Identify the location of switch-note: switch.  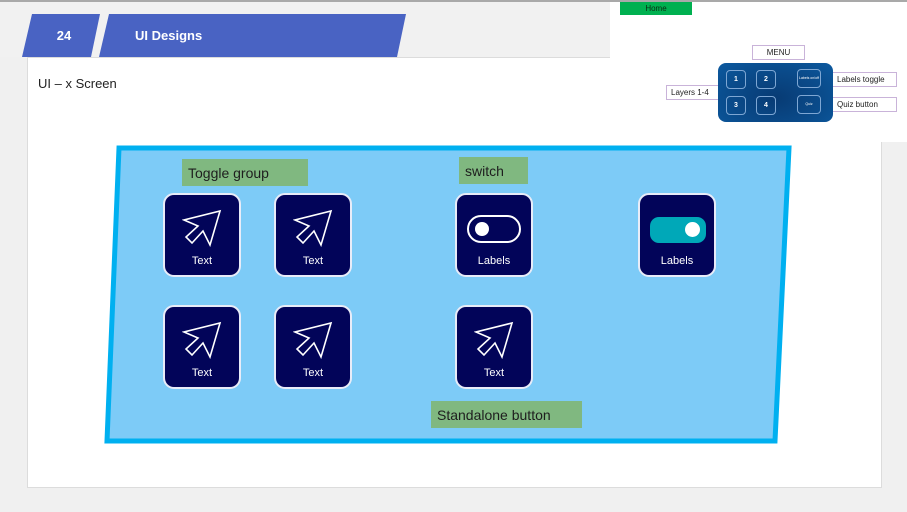
(493, 170).